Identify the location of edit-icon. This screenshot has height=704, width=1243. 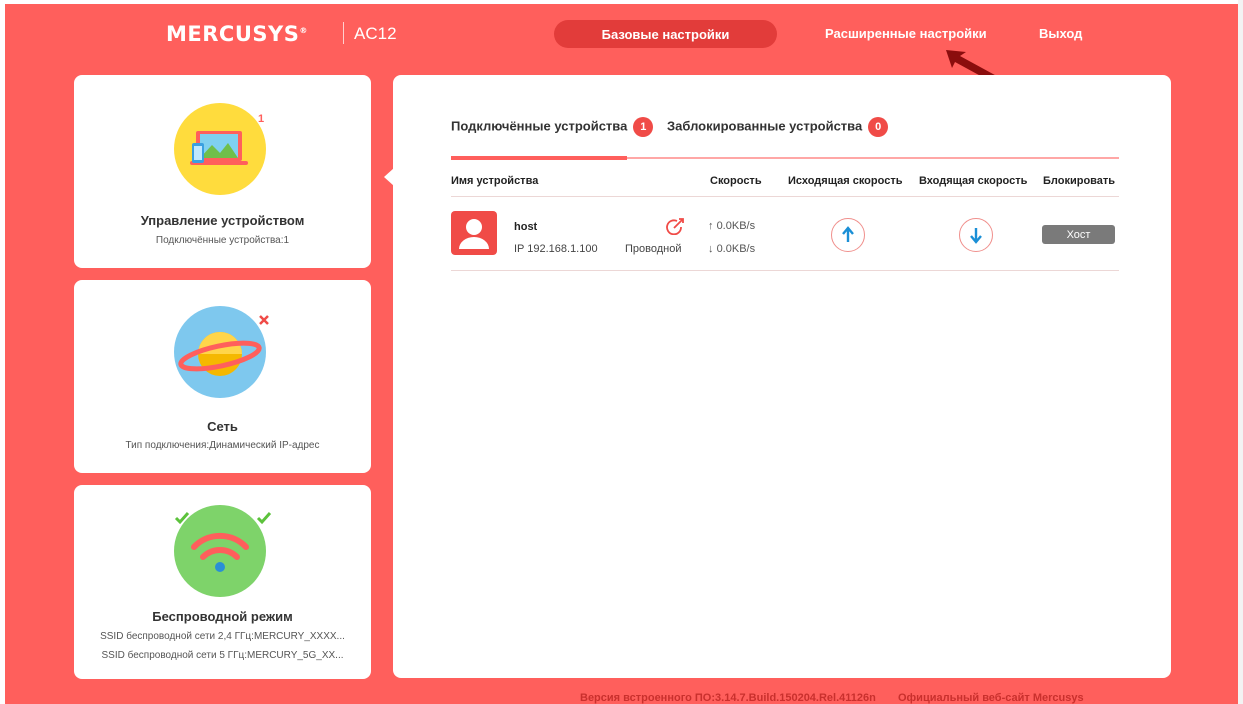
(675, 226).